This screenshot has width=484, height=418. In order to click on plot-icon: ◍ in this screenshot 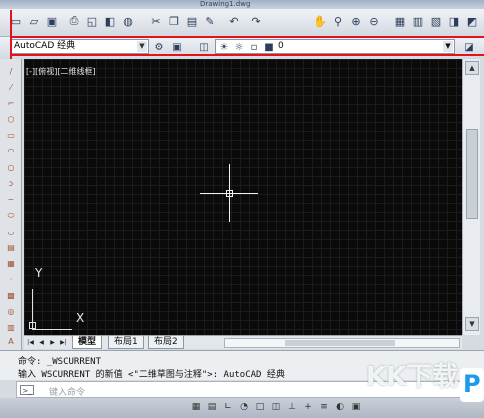, I will do `click(128, 21)`.